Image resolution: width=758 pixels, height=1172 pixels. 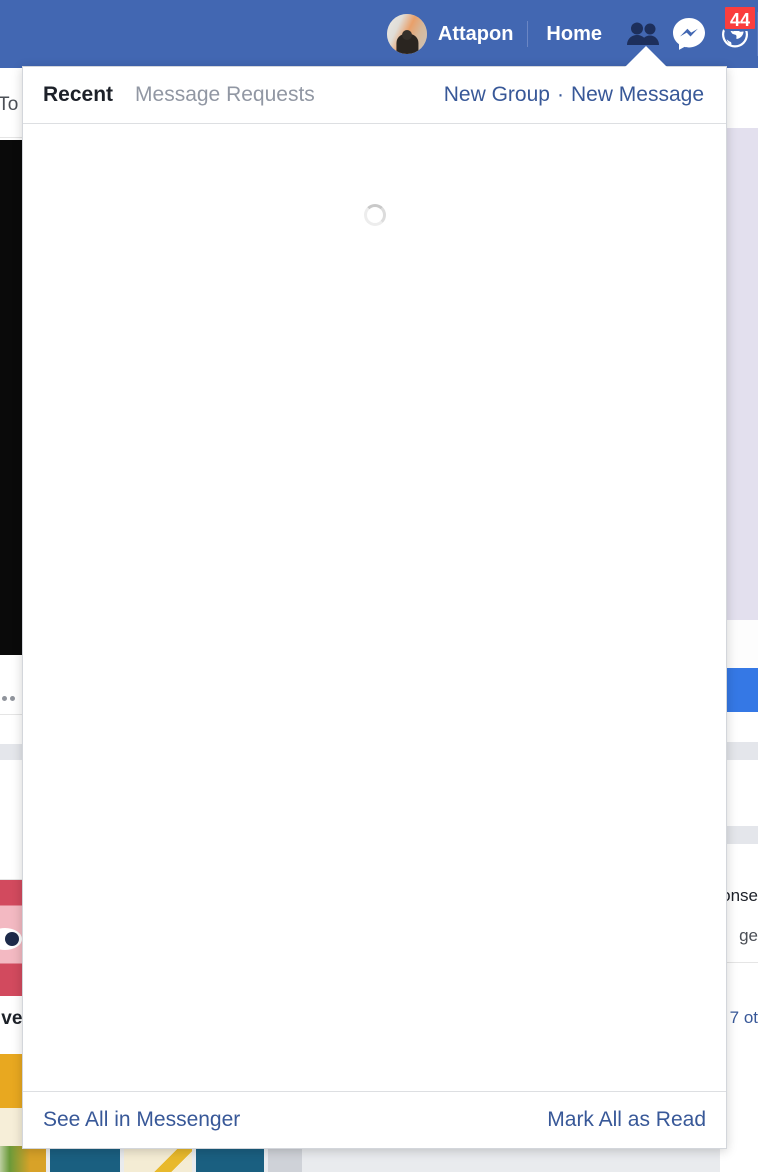 I want to click on bg-left-top-text: To, so click(x=9, y=104).